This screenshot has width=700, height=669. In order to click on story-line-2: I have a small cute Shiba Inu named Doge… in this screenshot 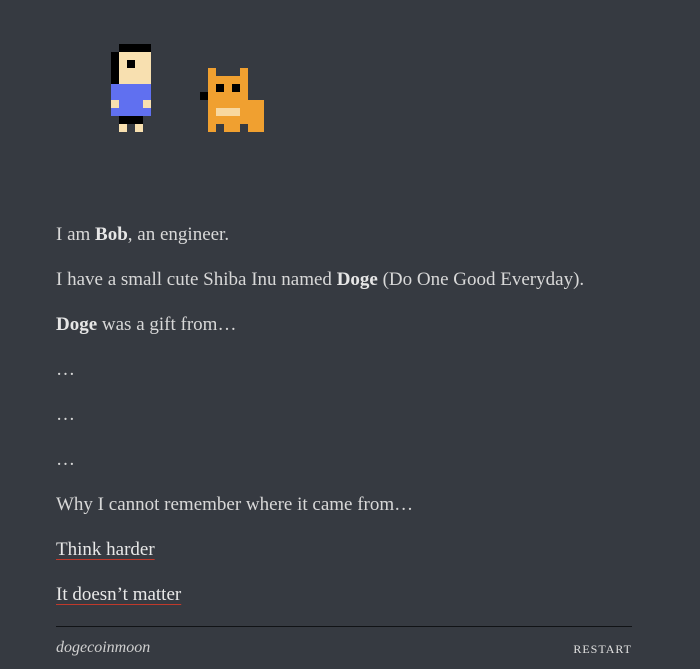, I will do `click(320, 279)`.